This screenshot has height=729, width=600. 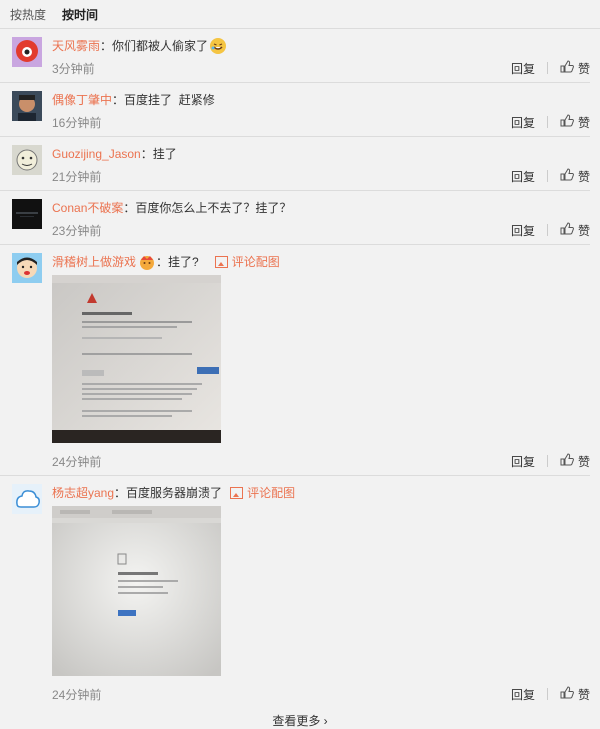 What do you see at coordinates (169, 100) in the screenshot?
I see `comment-text: 百度挂了 赶紧修` at bounding box center [169, 100].